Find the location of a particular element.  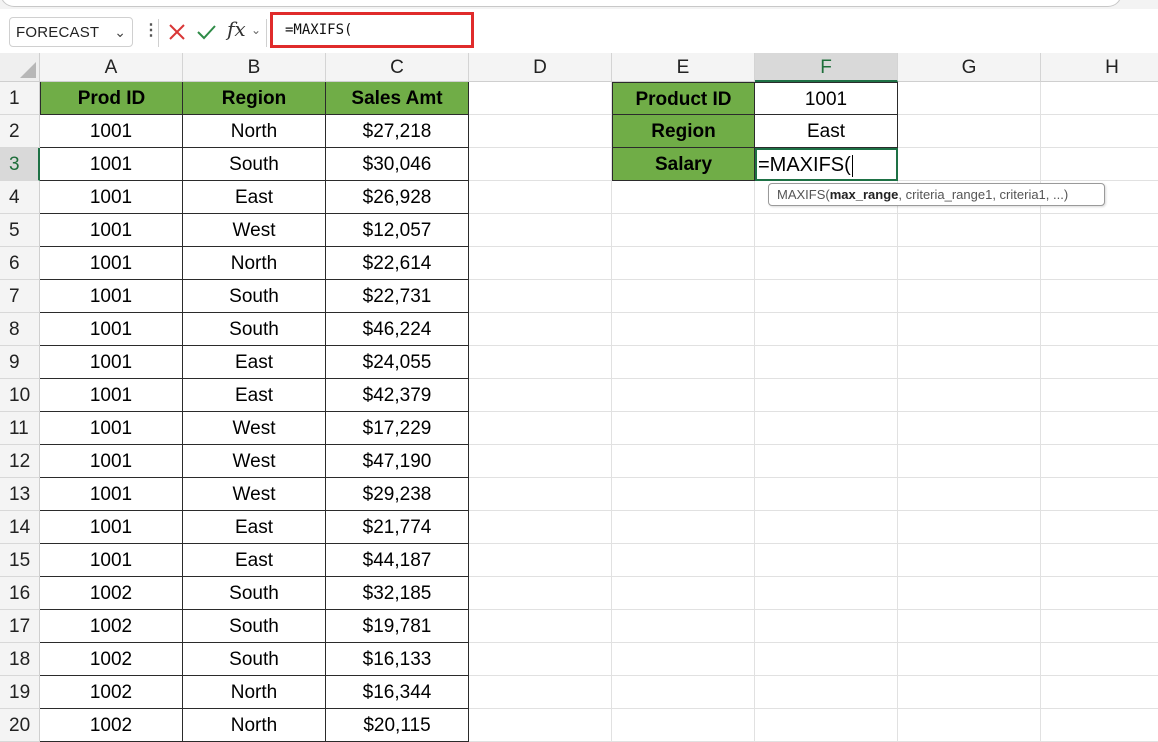

cell-e1: Product ID is located at coordinates (683, 98).